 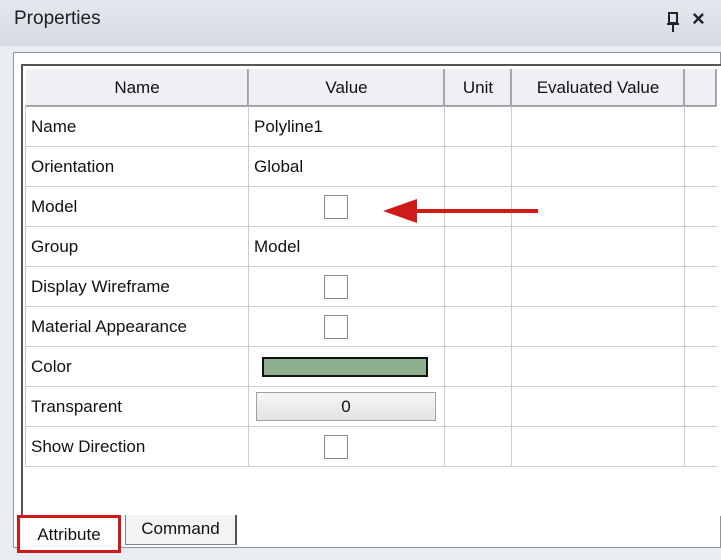 I want to click on material-appearance-checkbox, so click(x=336, y=326).